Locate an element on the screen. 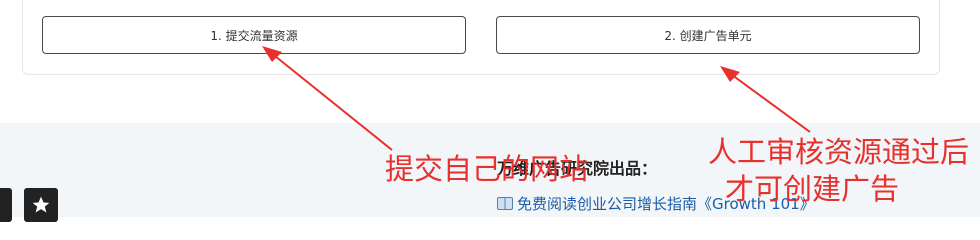  right-arrow-line is located at coordinates (769, 102).